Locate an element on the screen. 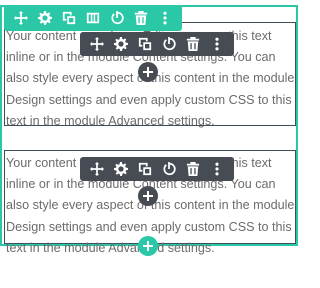  columns-icon is located at coordinates (93, 18).